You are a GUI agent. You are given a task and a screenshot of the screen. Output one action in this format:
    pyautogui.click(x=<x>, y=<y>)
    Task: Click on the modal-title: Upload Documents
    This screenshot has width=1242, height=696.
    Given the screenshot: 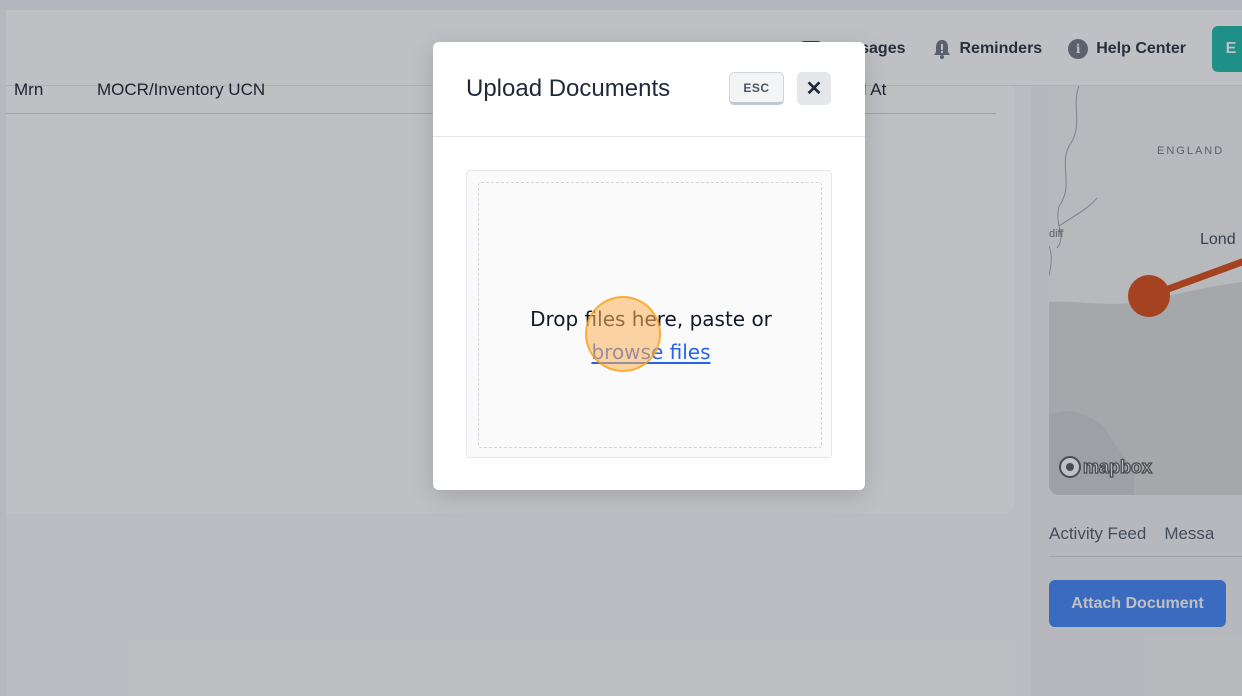 What is the action you would take?
    pyautogui.click(x=568, y=88)
    